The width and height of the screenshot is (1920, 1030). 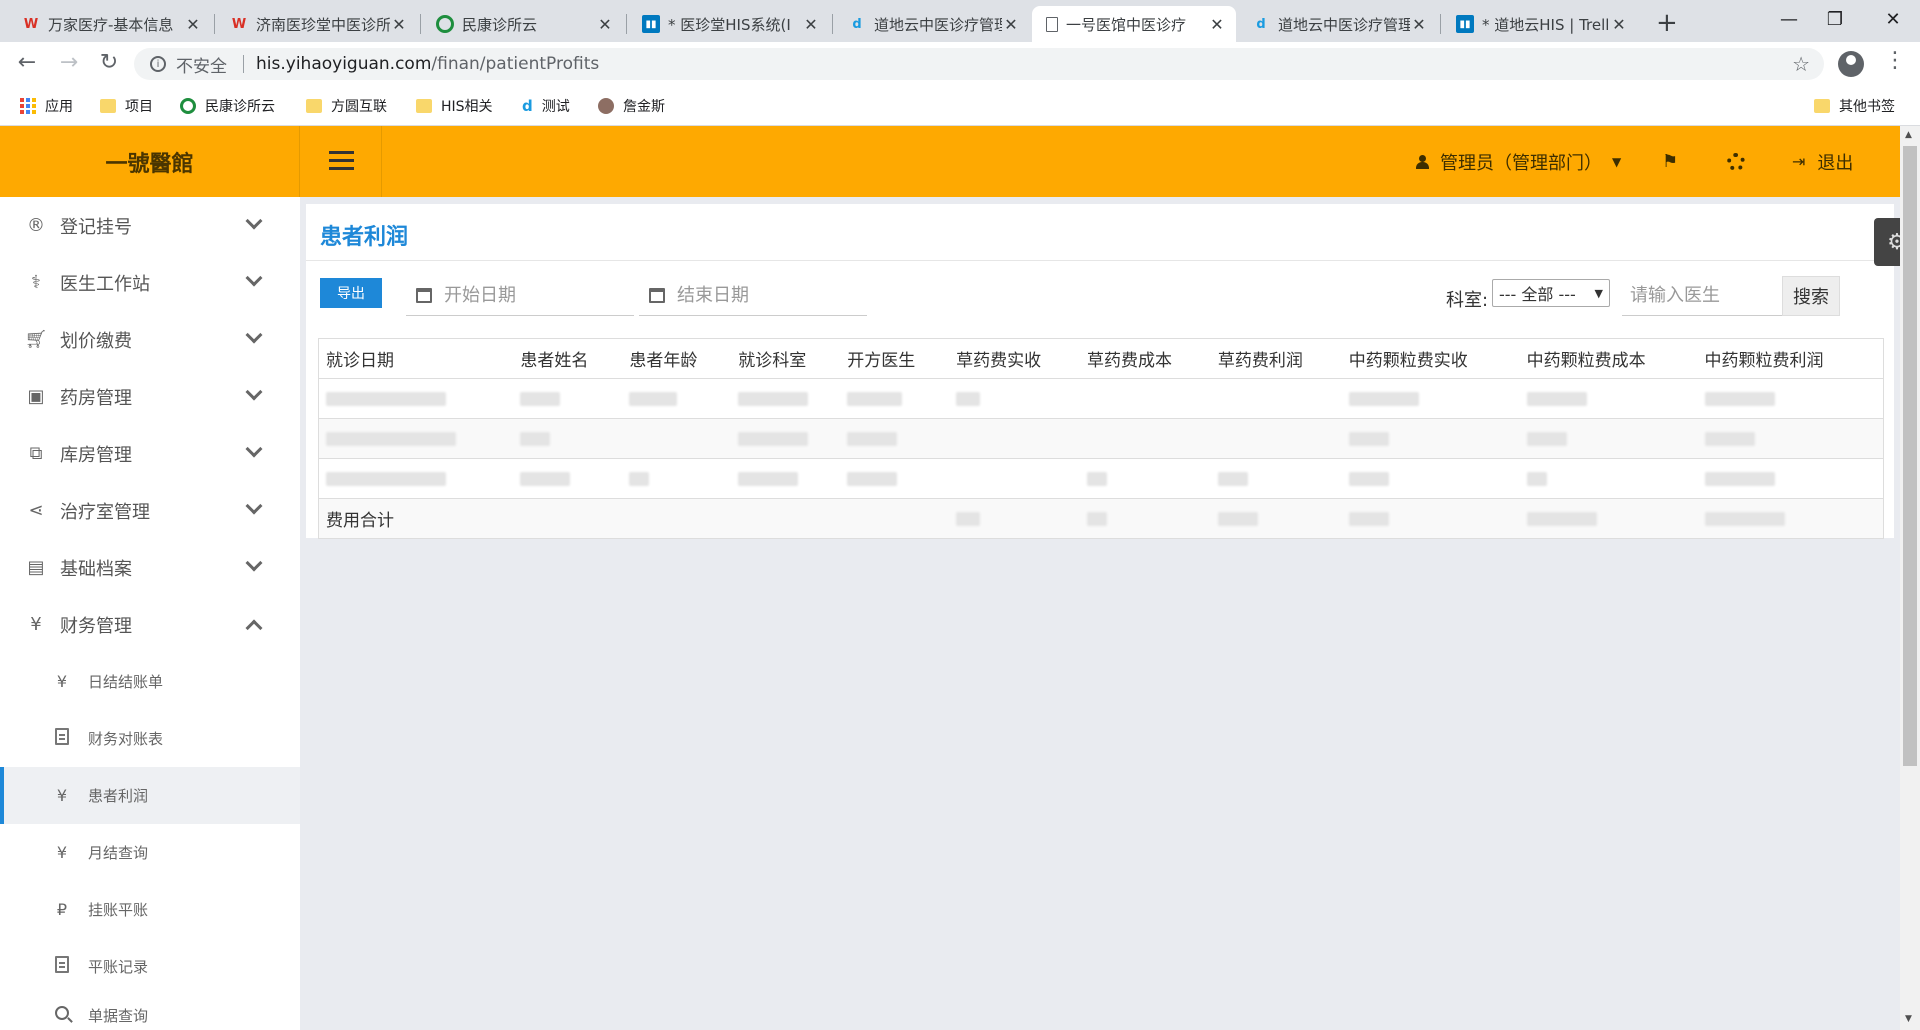 I want to click on column-header: 中药颗粒费成本, so click(x=1608, y=358).